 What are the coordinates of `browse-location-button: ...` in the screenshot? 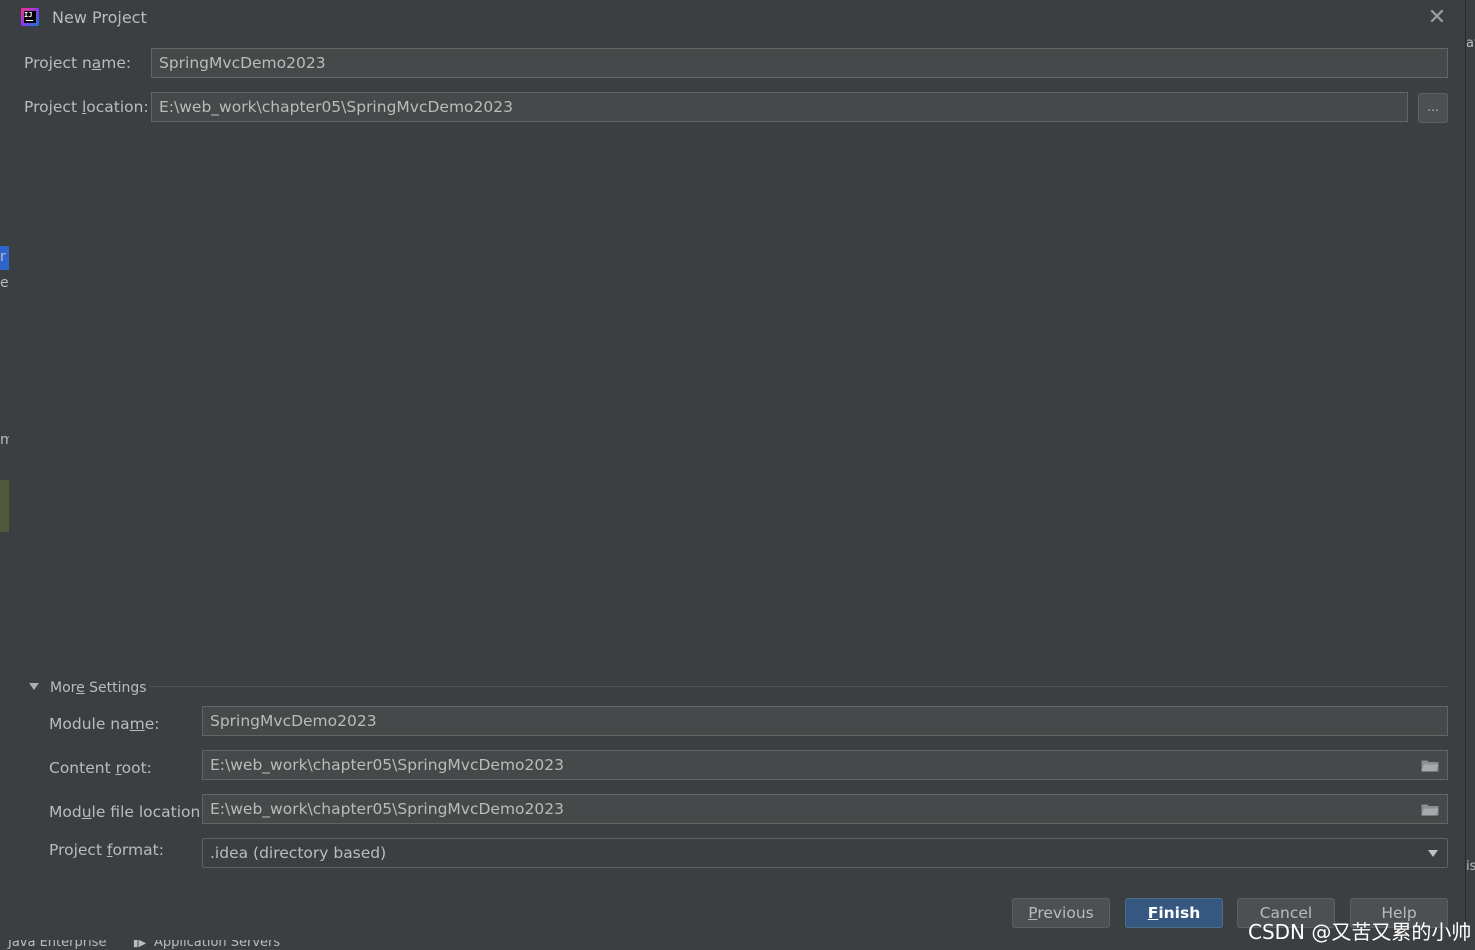 It's located at (1433, 108).